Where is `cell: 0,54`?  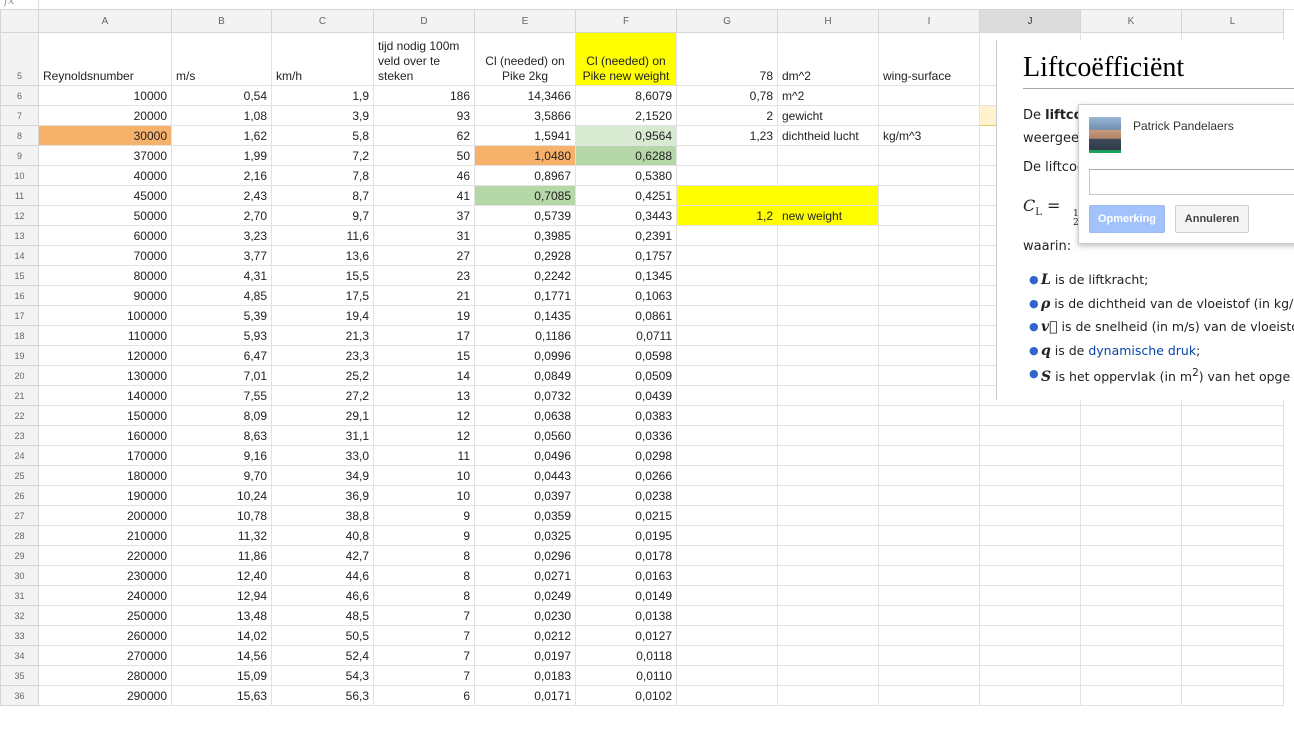 cell: 0,54 is located at coordinates (221, 95).